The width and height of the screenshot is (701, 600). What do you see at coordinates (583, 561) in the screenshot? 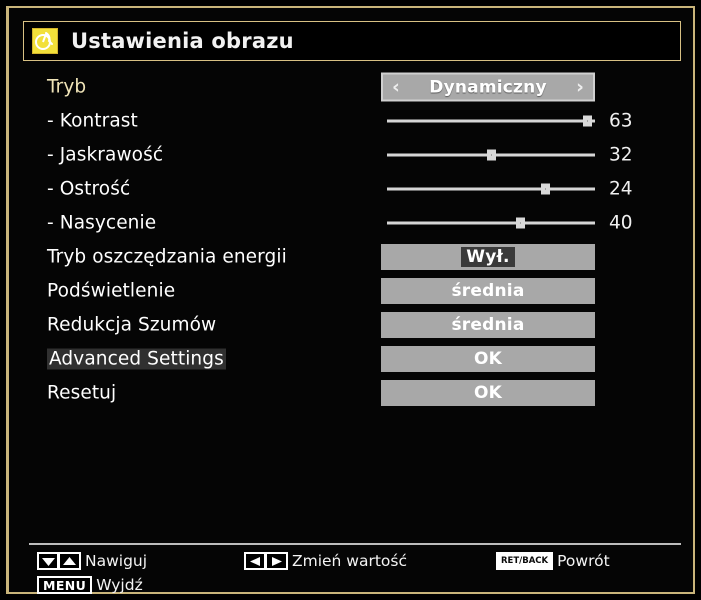
I see `hint-back-label: Powrót` at bounding box center [583, 561].